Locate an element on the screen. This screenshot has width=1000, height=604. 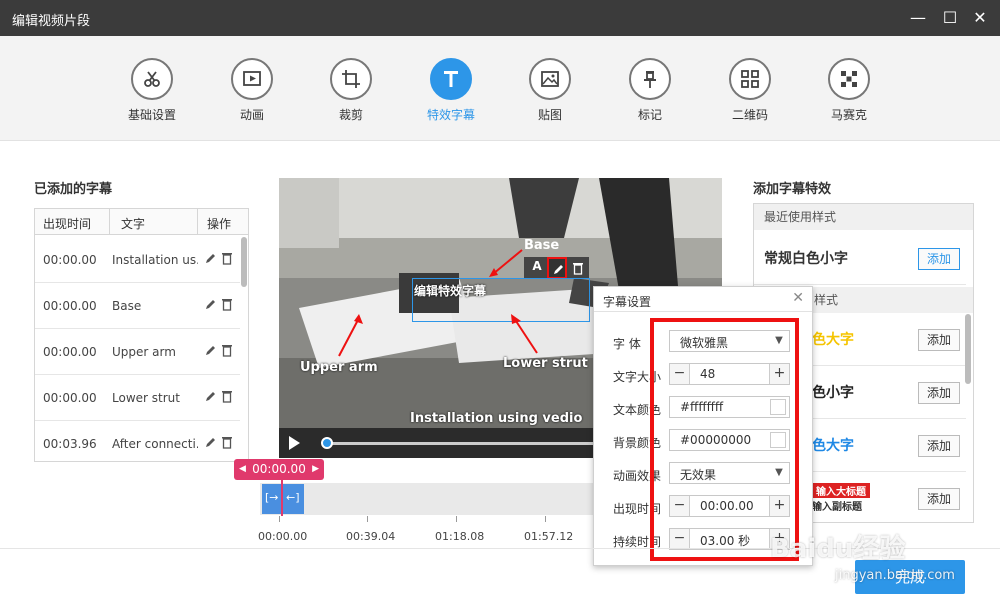
recent-styles-header: 最近使用样式 is located at coordinates (863, 217).